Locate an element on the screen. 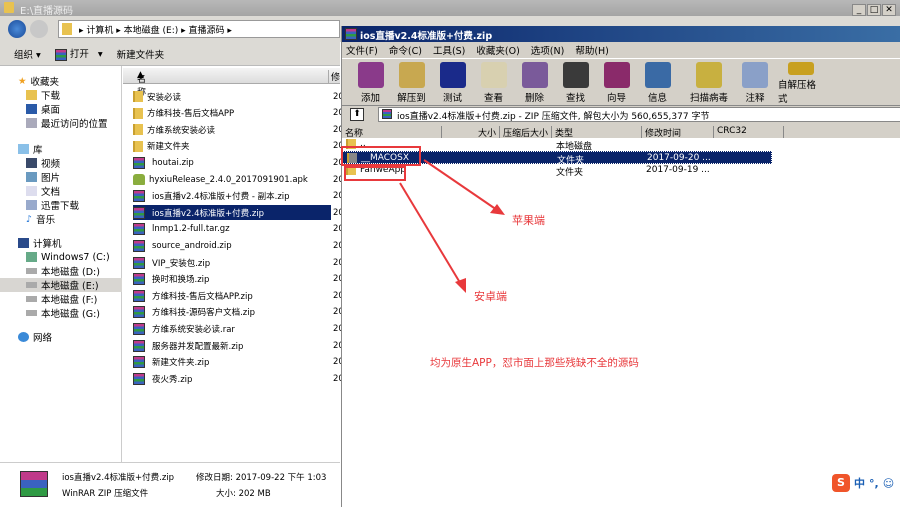 Image resolution: width=900 pixels, height=507 pixels. sidebar-item-drive-c: Windows7 (C:) is located at coordinates (61, 257).